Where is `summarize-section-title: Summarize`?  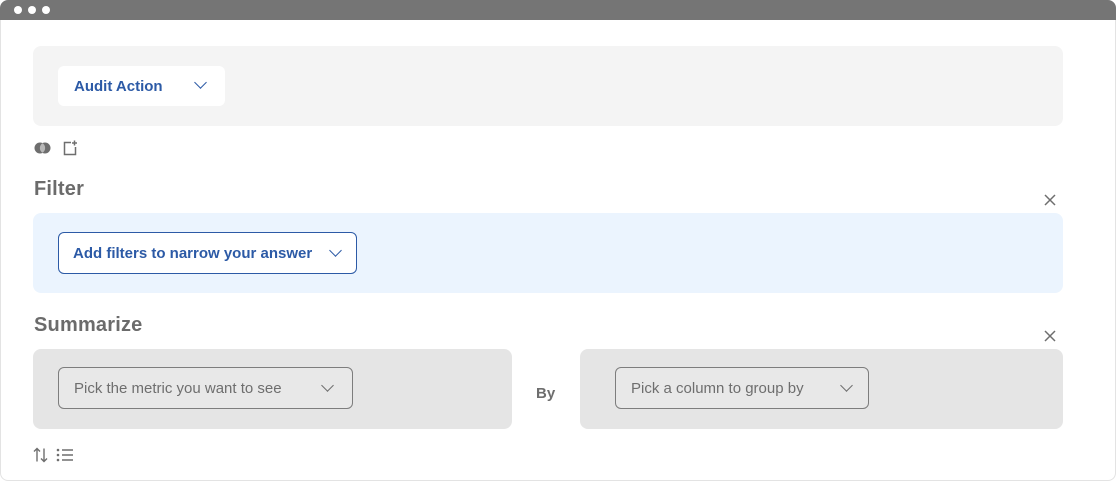 summarize-section-title: Summarize is located at coordinates (88, 325).